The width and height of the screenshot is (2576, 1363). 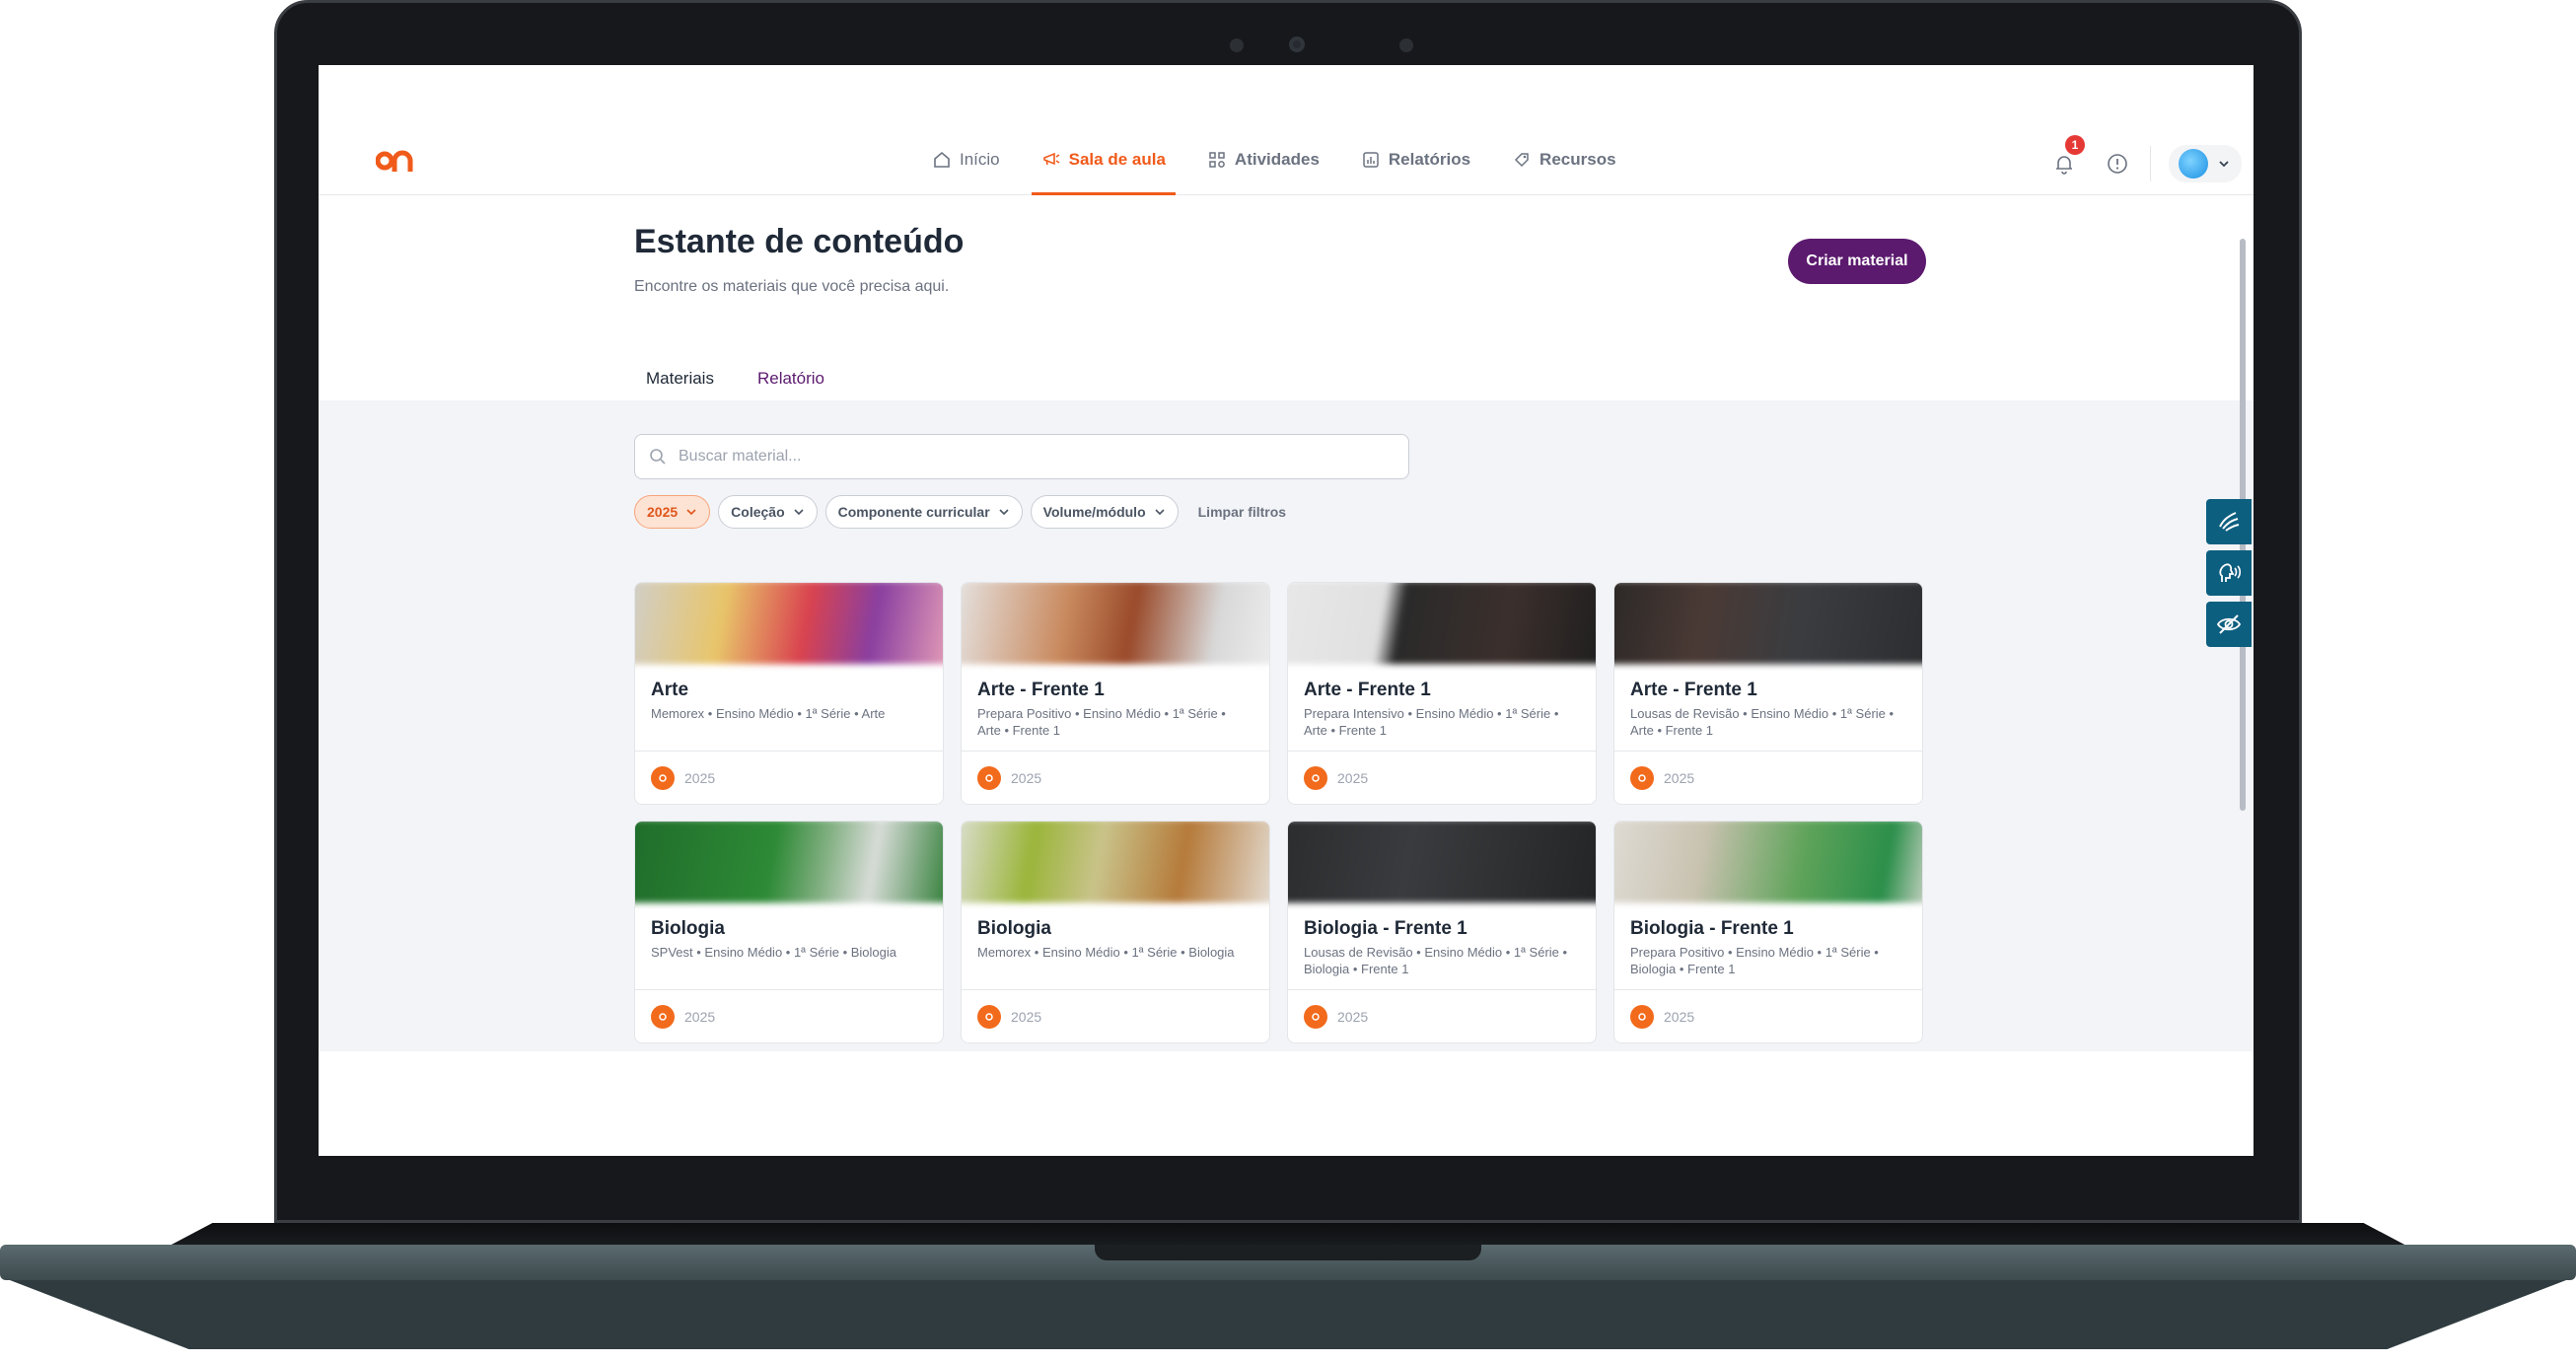 What do you see at coordinates (2068, 156) in the screenshot?
I see `notifications-button: 1` at bounding box center [2068, 156].